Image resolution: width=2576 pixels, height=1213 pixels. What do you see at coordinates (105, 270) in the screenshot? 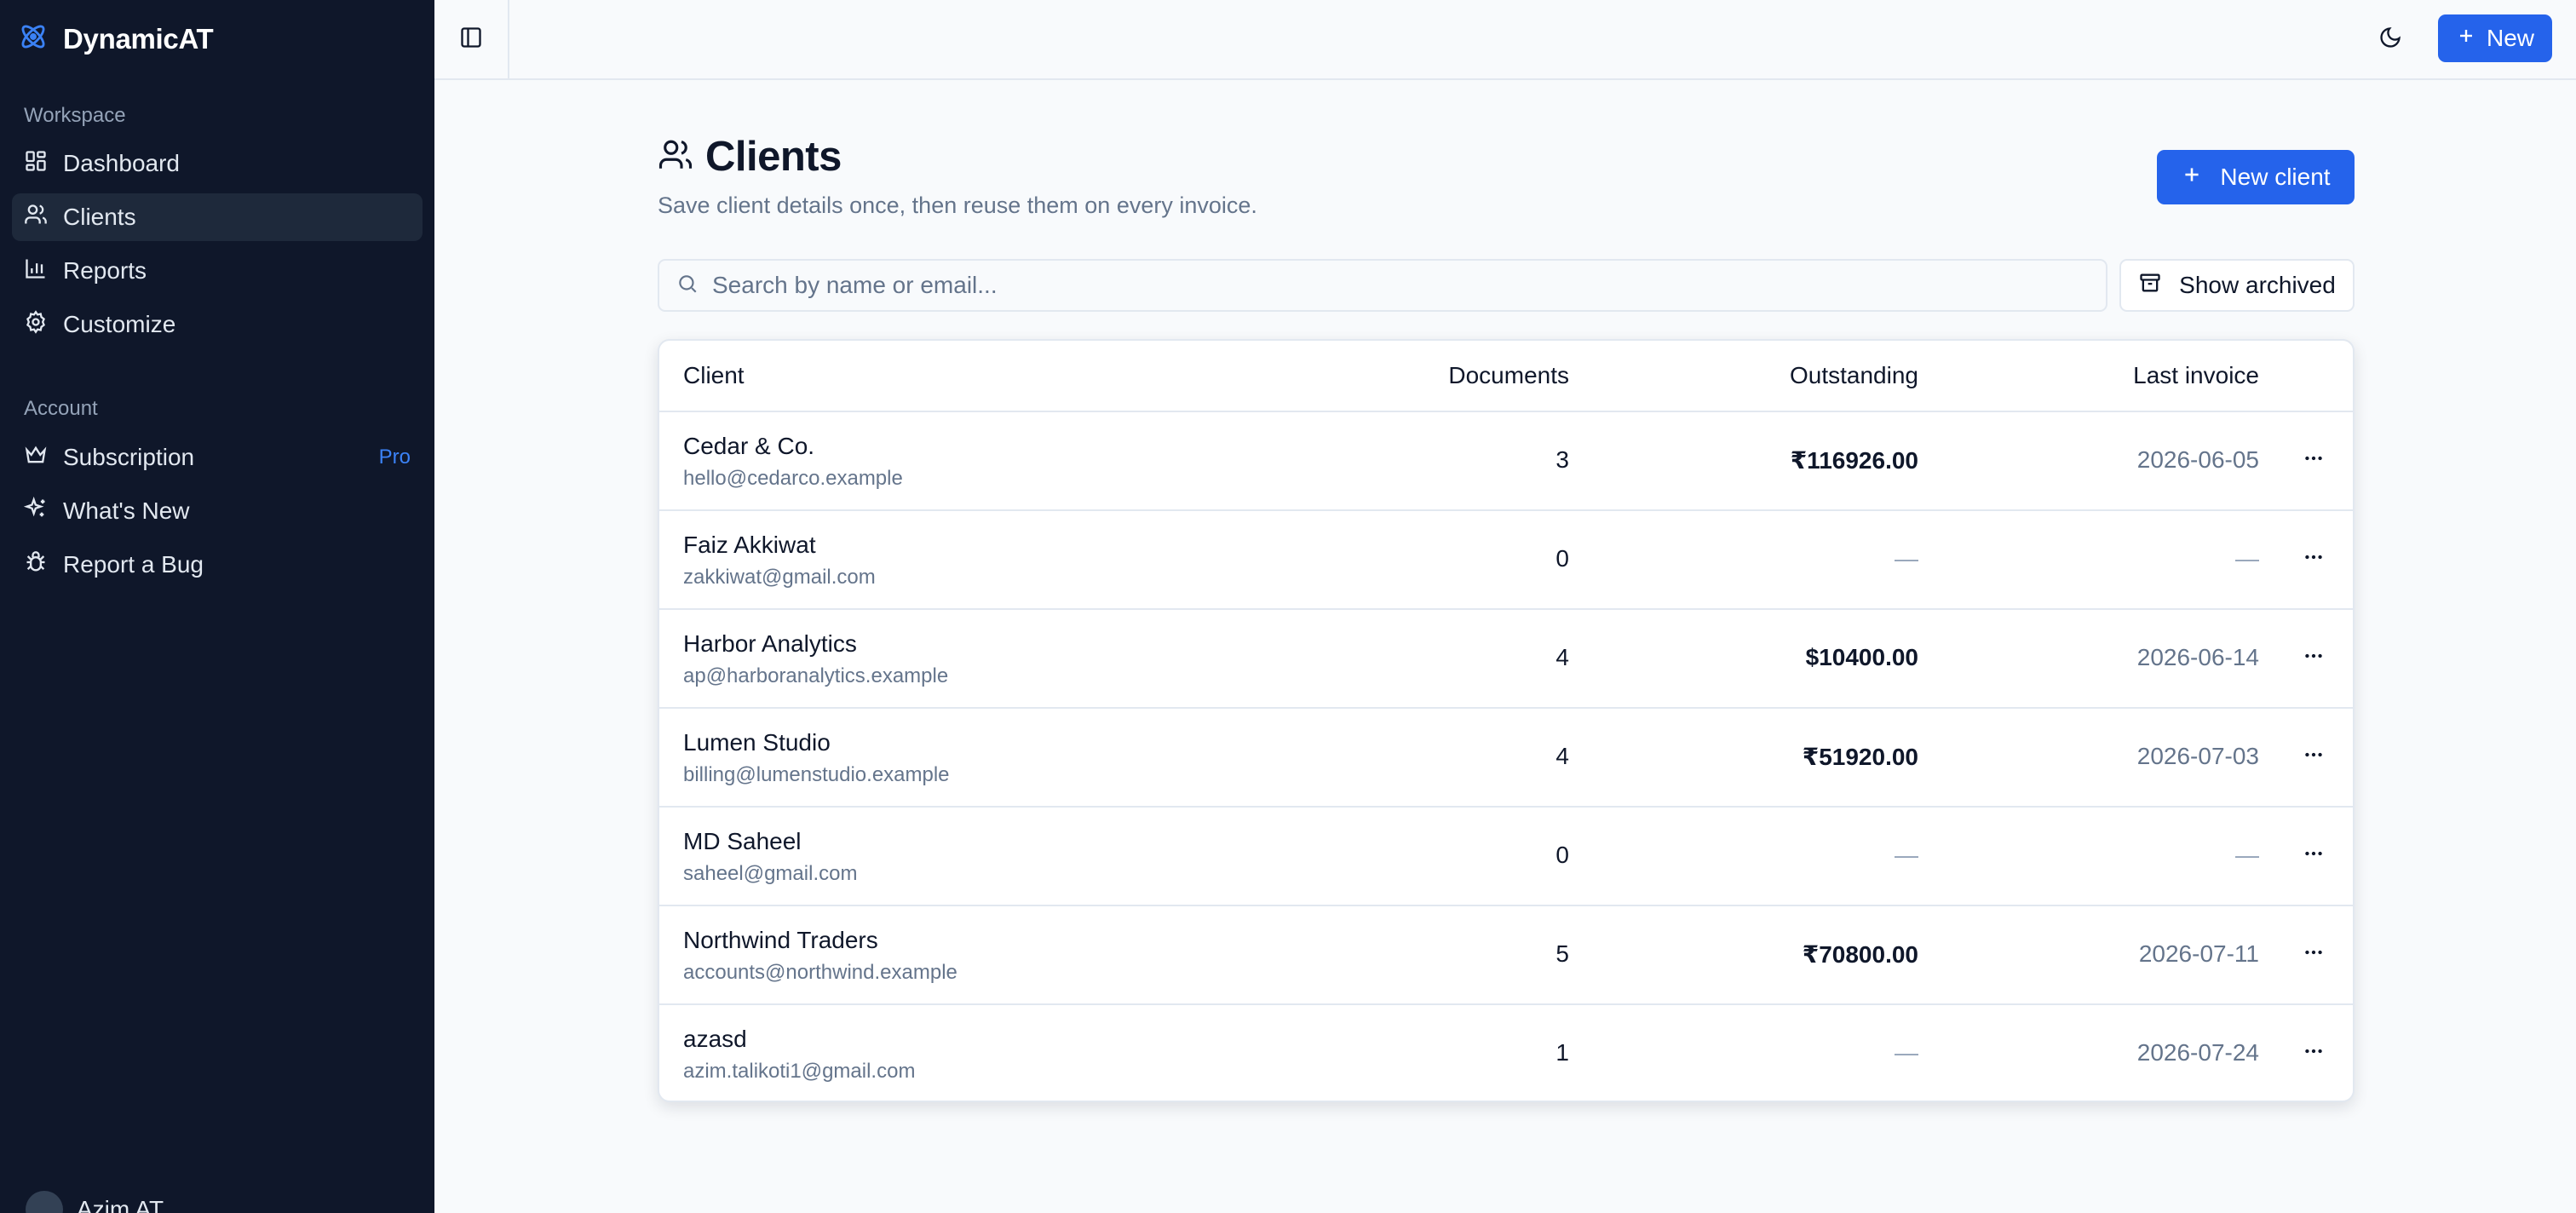
I see `sidebar-item-label: Reports` at bounding box center [105, 270].